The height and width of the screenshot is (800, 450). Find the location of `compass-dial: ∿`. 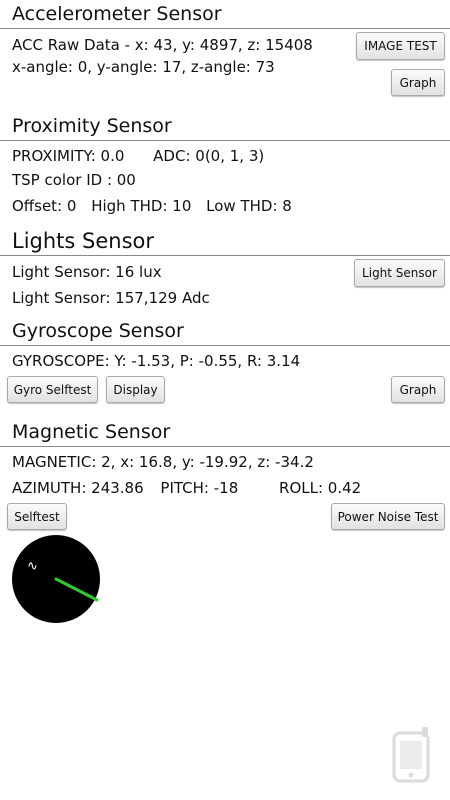

compass-dial: ∿ is located at coordinates (56, 579).